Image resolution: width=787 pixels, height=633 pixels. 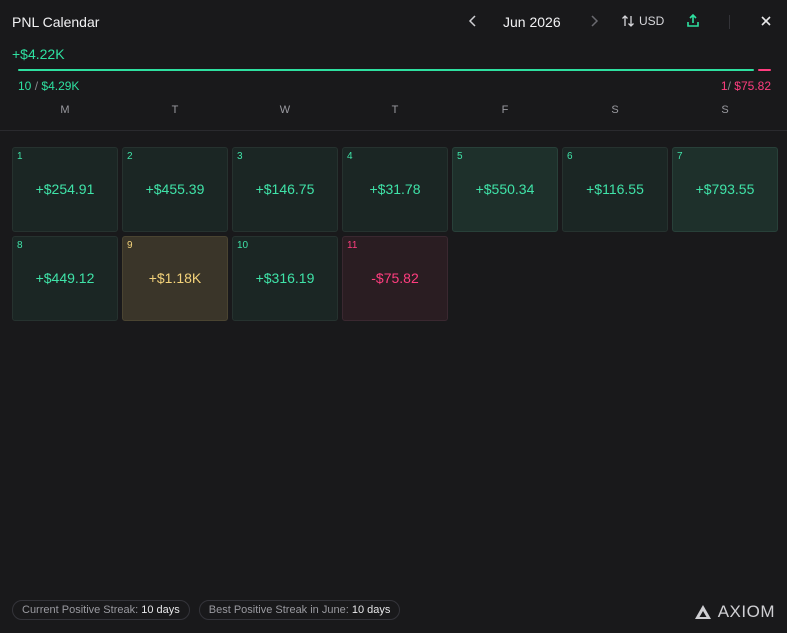 I want to click on share-icon, so click(x=693, y=20).